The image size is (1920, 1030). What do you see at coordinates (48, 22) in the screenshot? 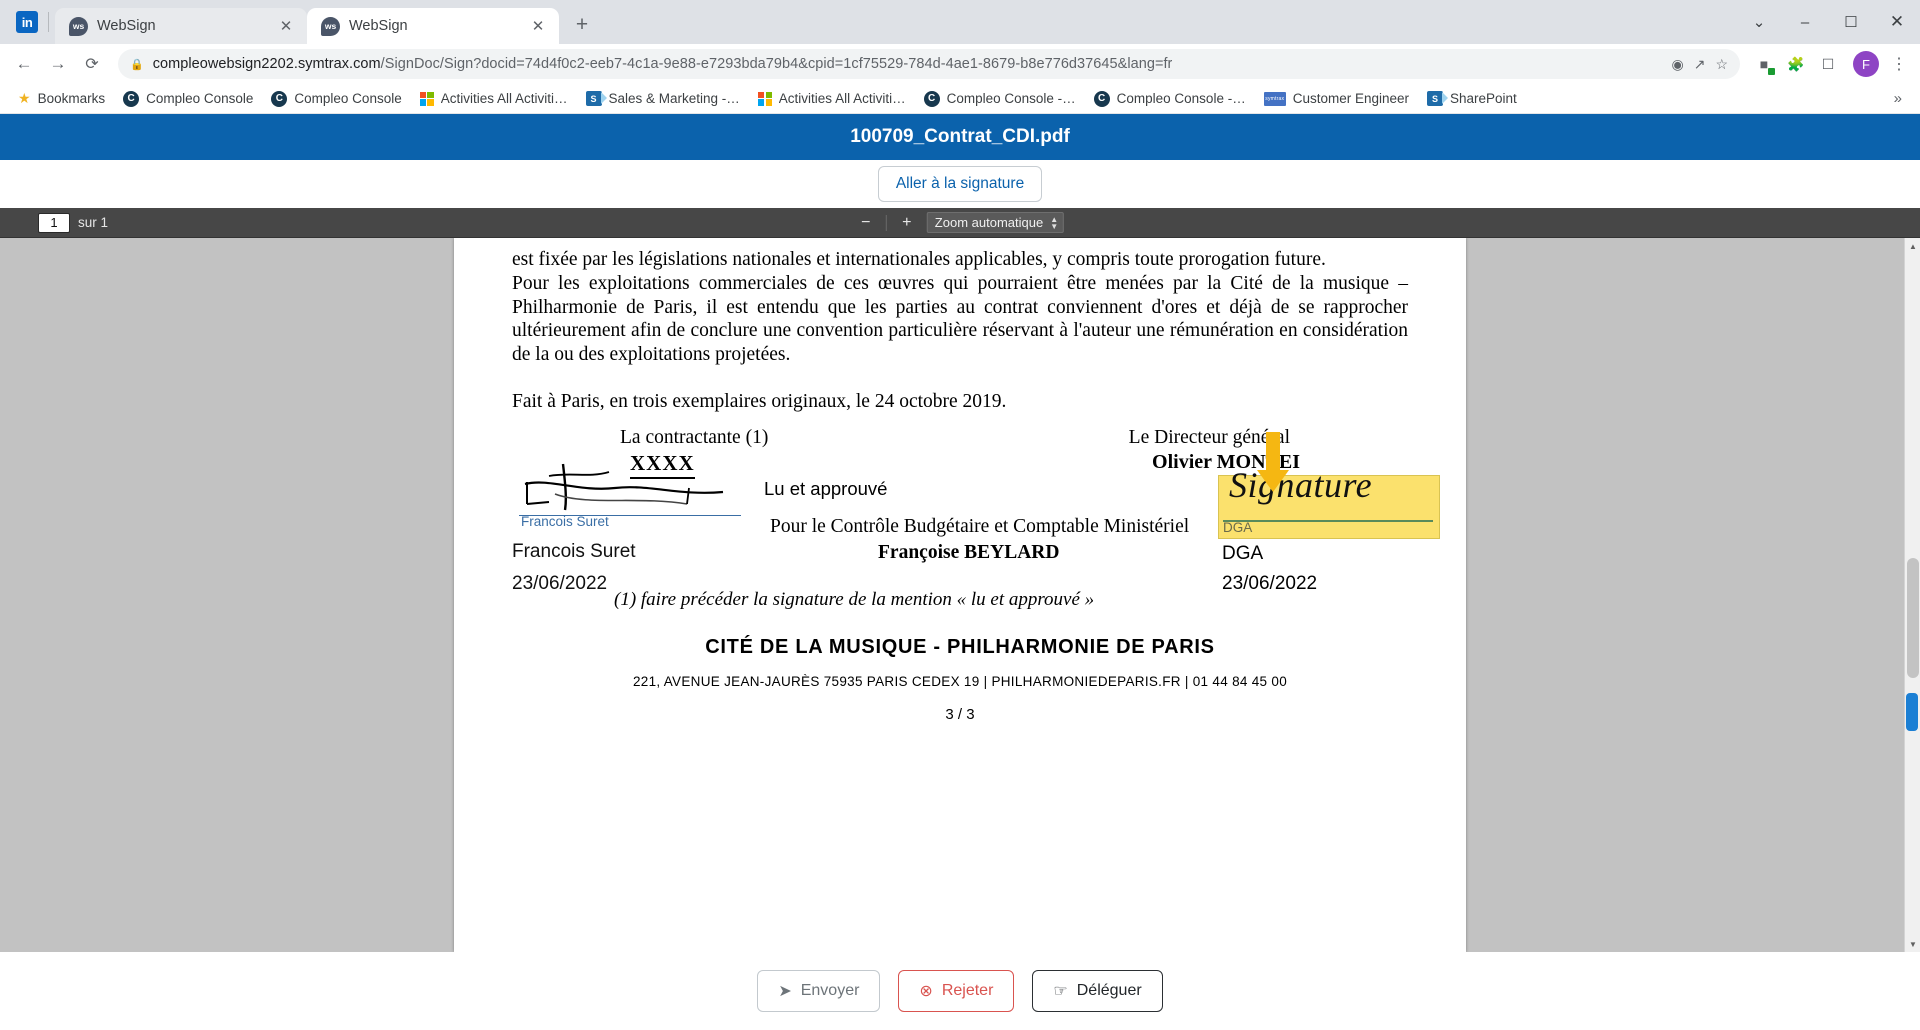
I see `tab-divider` at bounding box center [48, 22].